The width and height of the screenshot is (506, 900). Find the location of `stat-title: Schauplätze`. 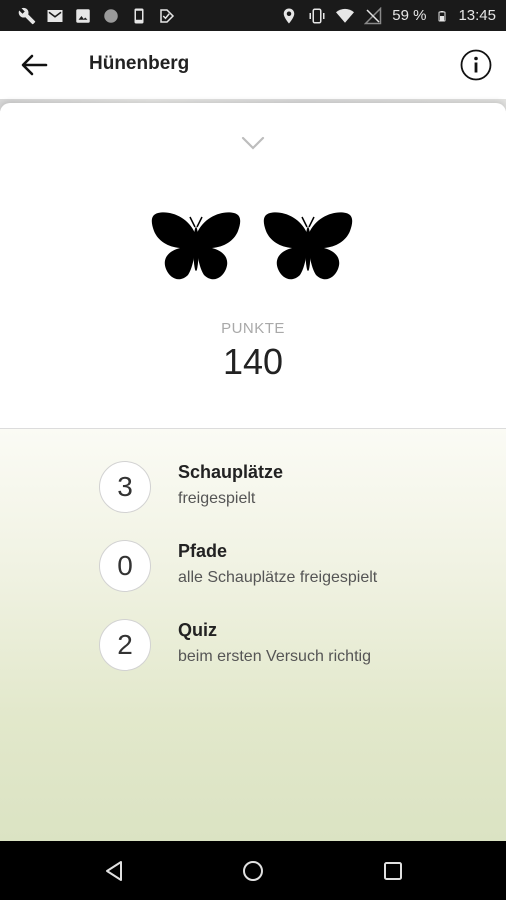

stat-title: Schauplätze is located at coordinates (231, 472).